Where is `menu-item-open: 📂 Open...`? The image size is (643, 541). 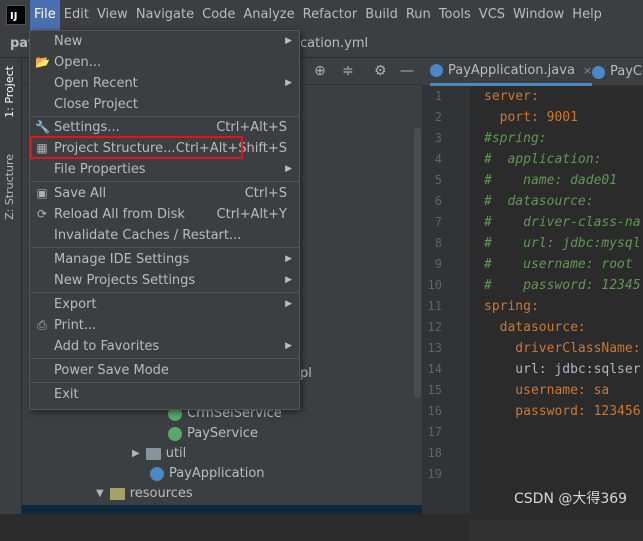
menu-item-open: 📂 Open... is located at coordinates (164, 62).